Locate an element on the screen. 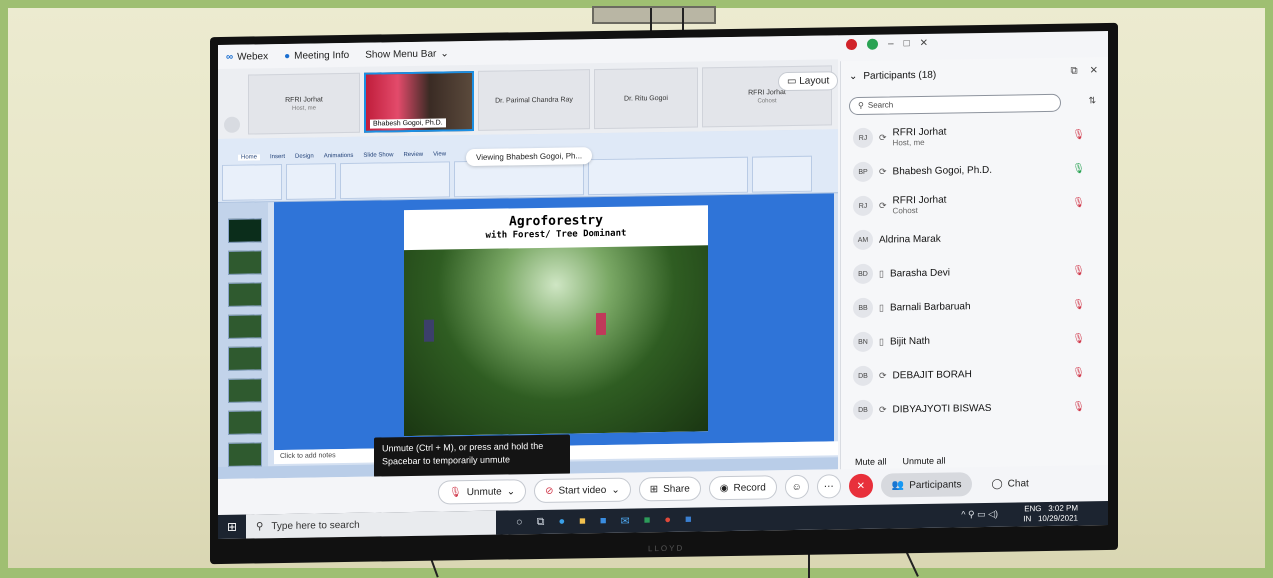  ribbon-group-clipboard is located at coordinates (252, 182).